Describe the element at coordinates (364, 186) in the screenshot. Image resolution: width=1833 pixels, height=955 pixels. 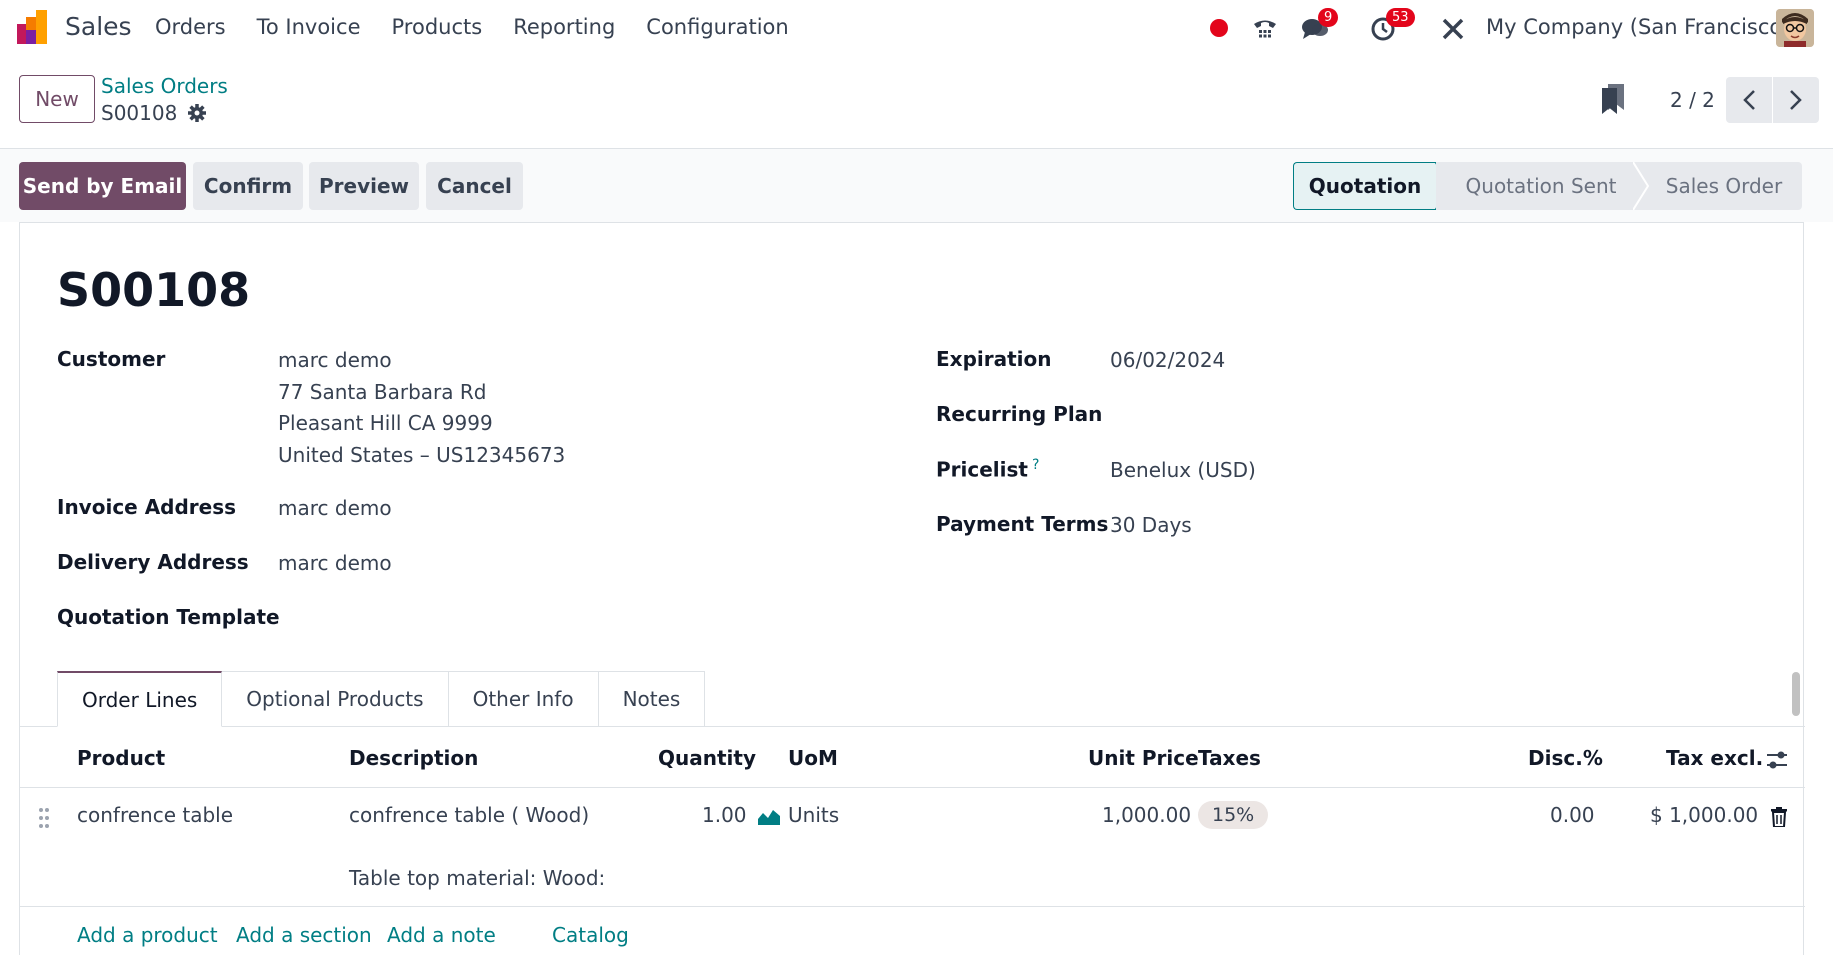
I see `preview-button: Preview` at that location.